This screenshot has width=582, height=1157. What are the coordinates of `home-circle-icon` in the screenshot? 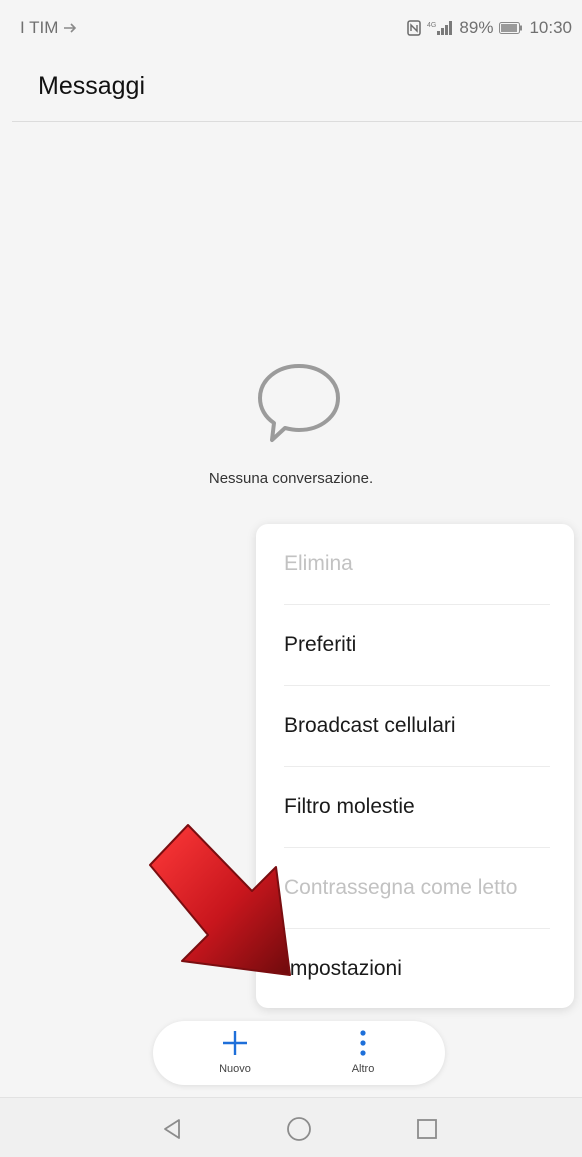 It's located at (299, 1129).